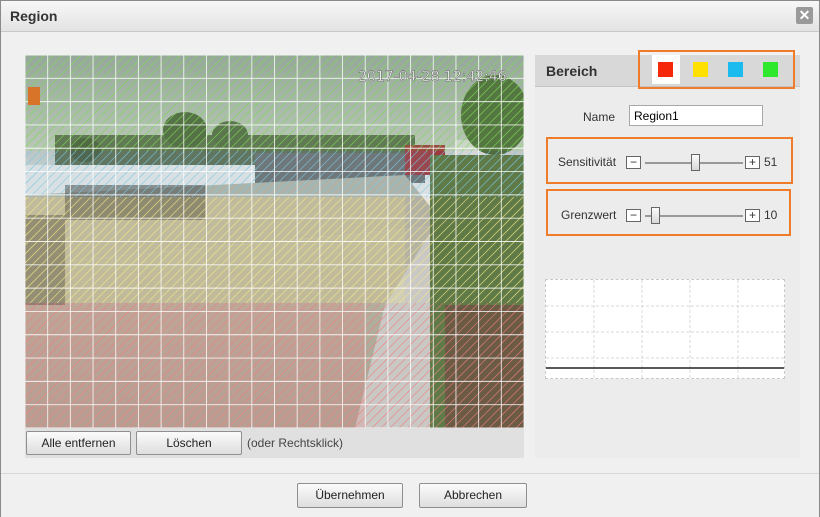 This screenshot has height=517, width=820. I want to click on threshold-label: Grenzwert, so click(589, 215).